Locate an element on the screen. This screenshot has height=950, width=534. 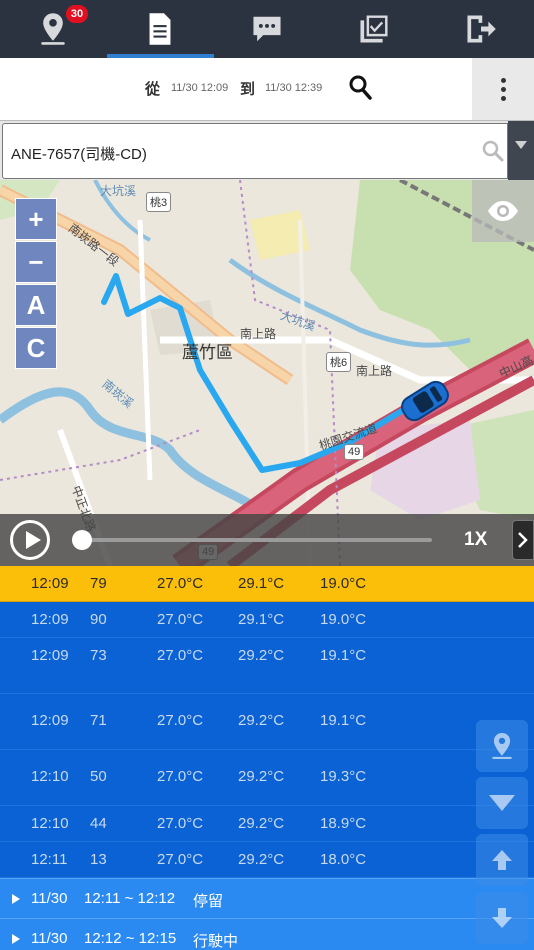
arrow-up-icon is located at coordinates (502, 860).